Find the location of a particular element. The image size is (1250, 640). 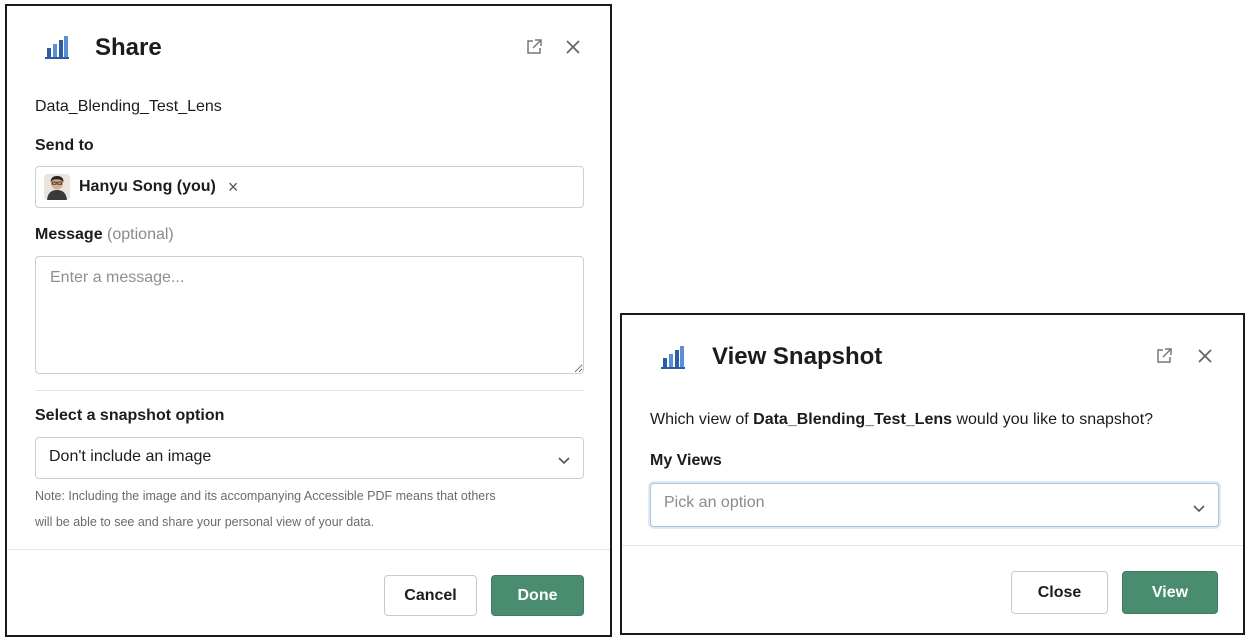

item-name: Data_Blending_Test_Lens is located at coordinates (128, 106).